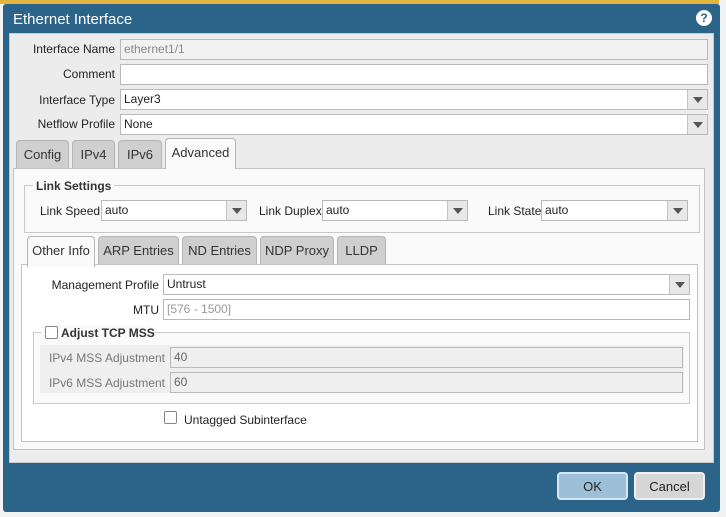 This screenshot has width=726, height=517. What do you see at coordinates (74, 186) in the screenshot?
I see `link-settings-legend: Link Settings` at bounding box center [74, 186].